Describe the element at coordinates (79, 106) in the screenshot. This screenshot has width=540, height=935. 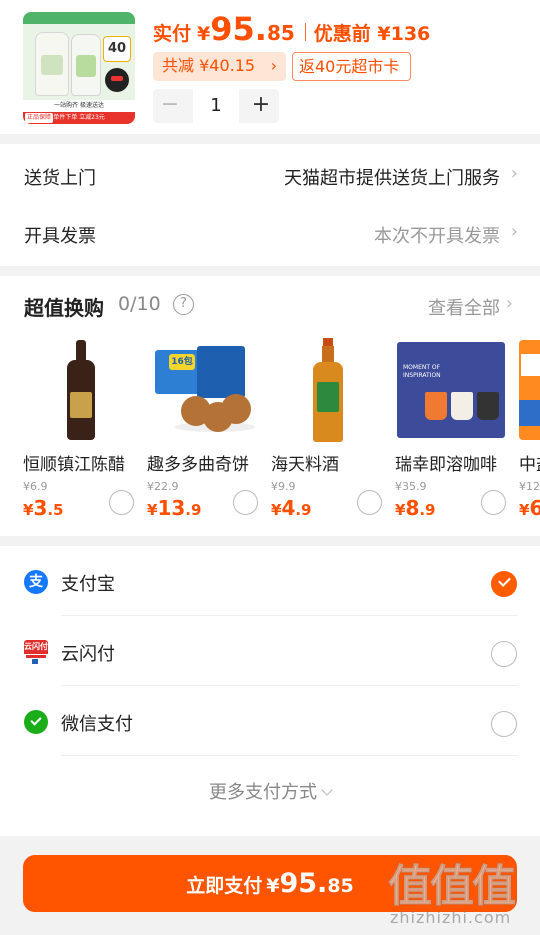
I see `thumbnail-slogan: 一站购齐 极速送达` at that location.